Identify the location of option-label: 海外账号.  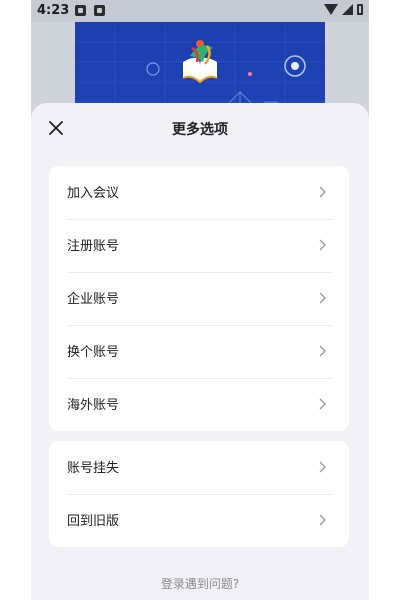
(93, 405).